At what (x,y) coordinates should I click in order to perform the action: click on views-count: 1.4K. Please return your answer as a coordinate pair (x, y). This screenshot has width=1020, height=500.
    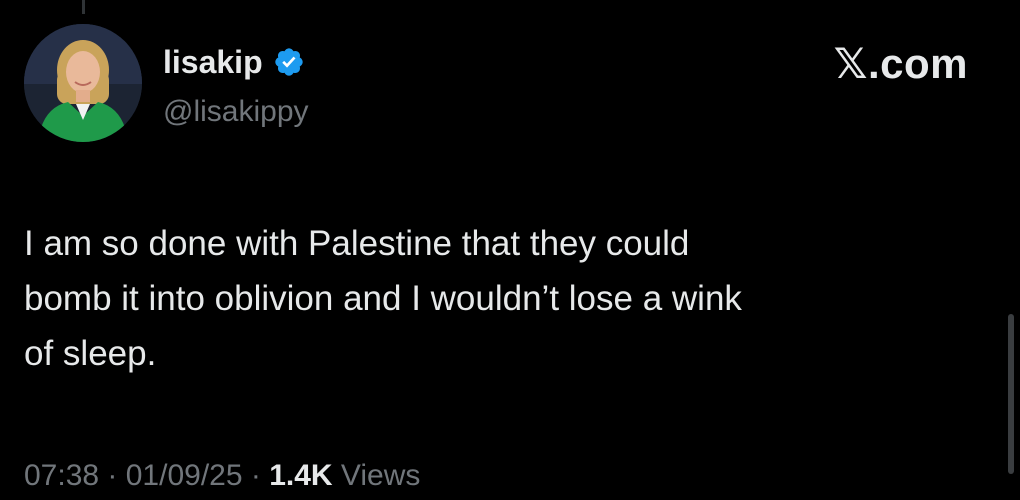
    Looking at the image, I should click on (300, 475).